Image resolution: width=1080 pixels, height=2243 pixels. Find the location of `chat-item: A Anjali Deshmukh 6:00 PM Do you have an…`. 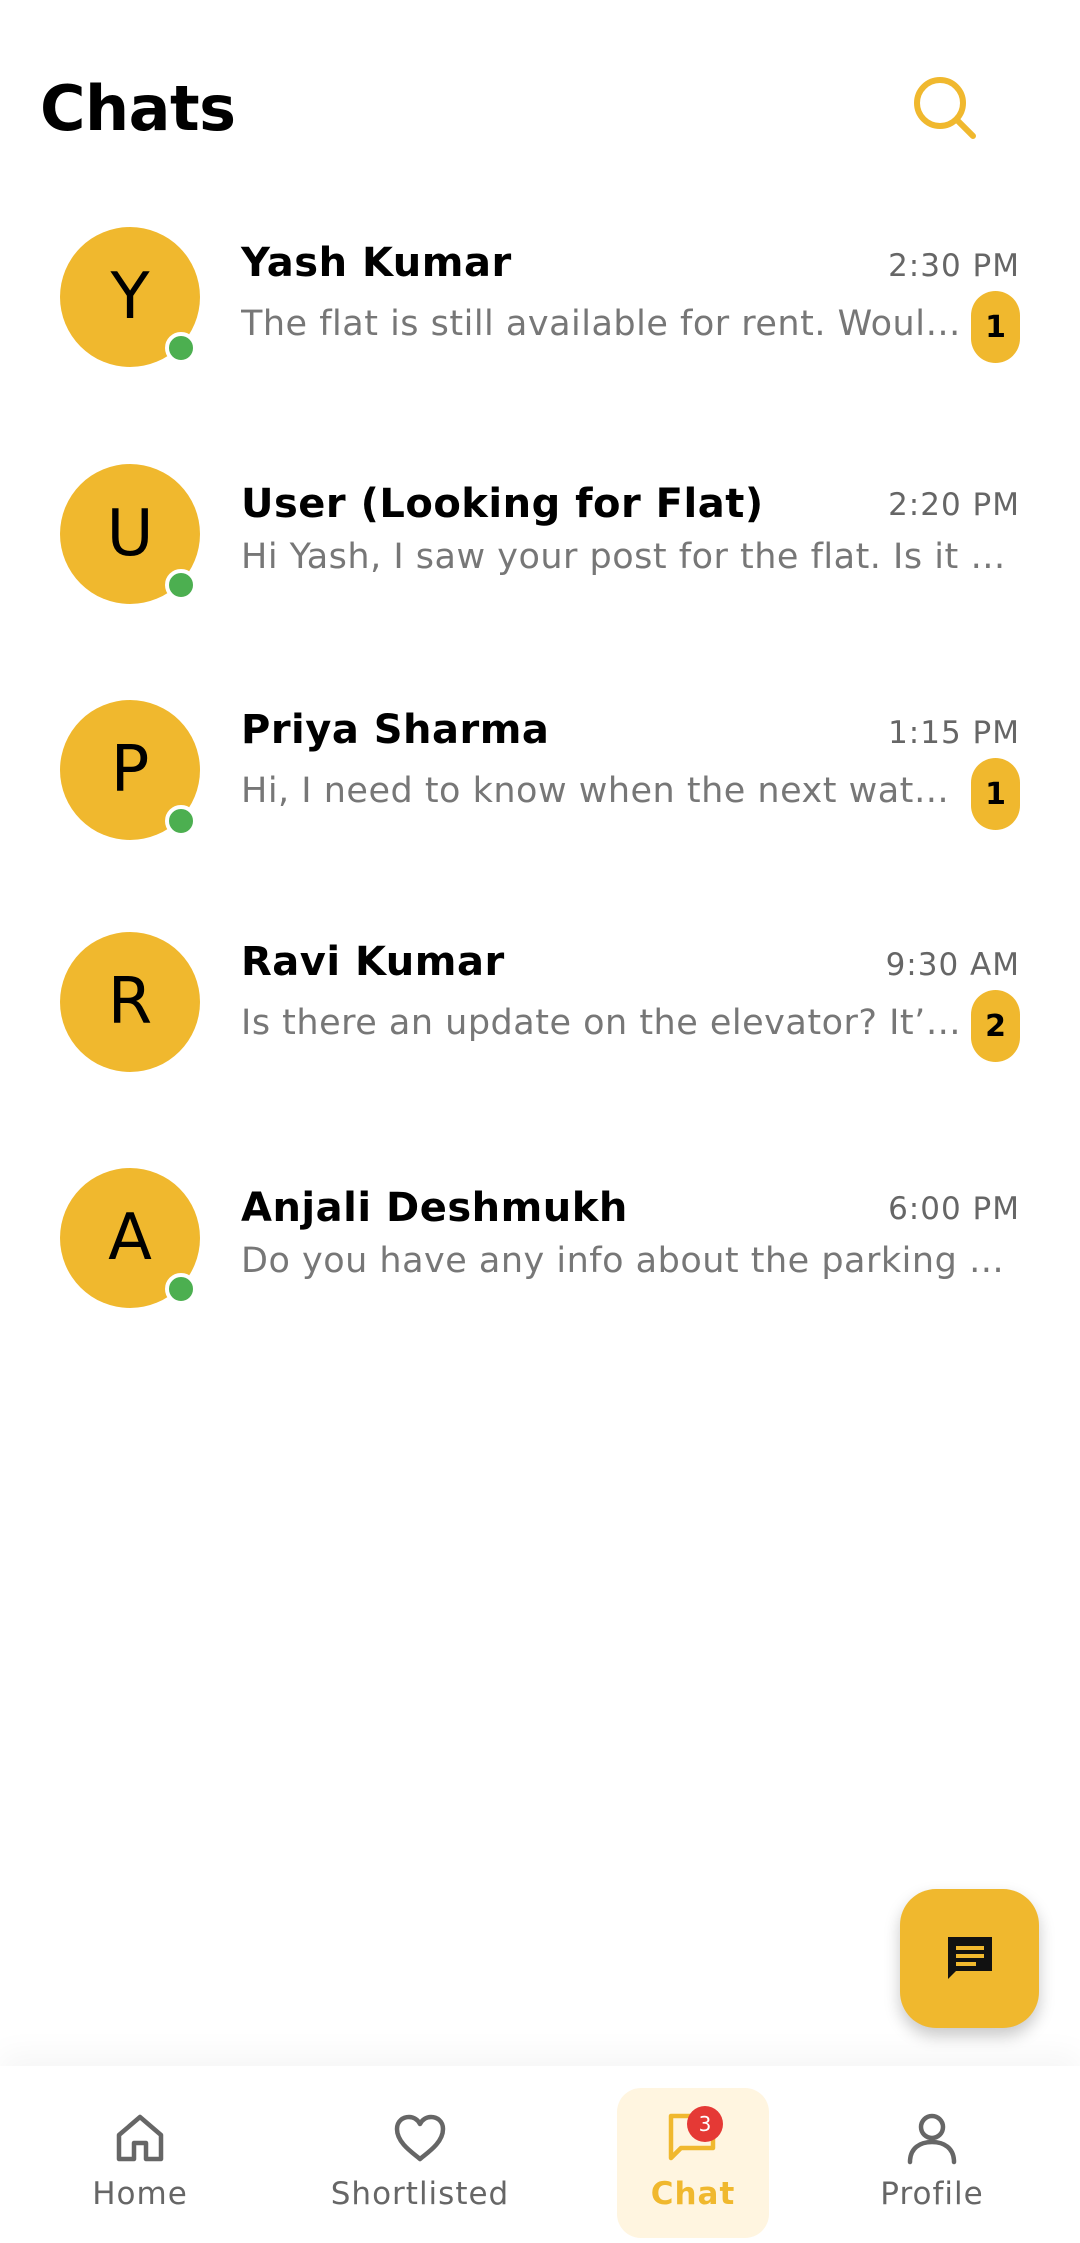

chat-item: A Anjali Deshmukh 6:00 PM Do you have an… is located at coordinates (540, 1260).